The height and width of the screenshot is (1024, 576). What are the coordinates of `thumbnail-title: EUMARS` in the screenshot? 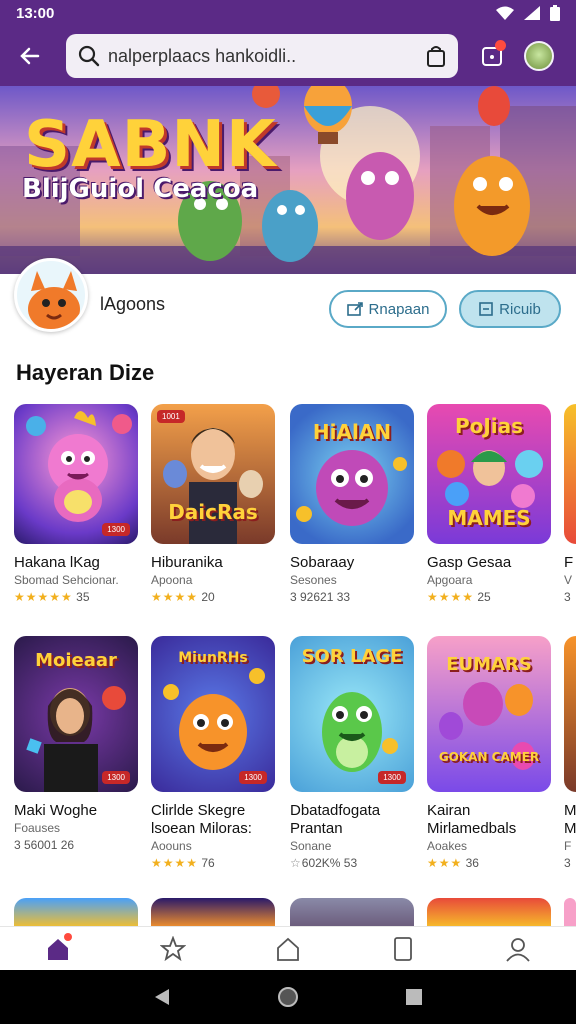 It's located at (489, 664).